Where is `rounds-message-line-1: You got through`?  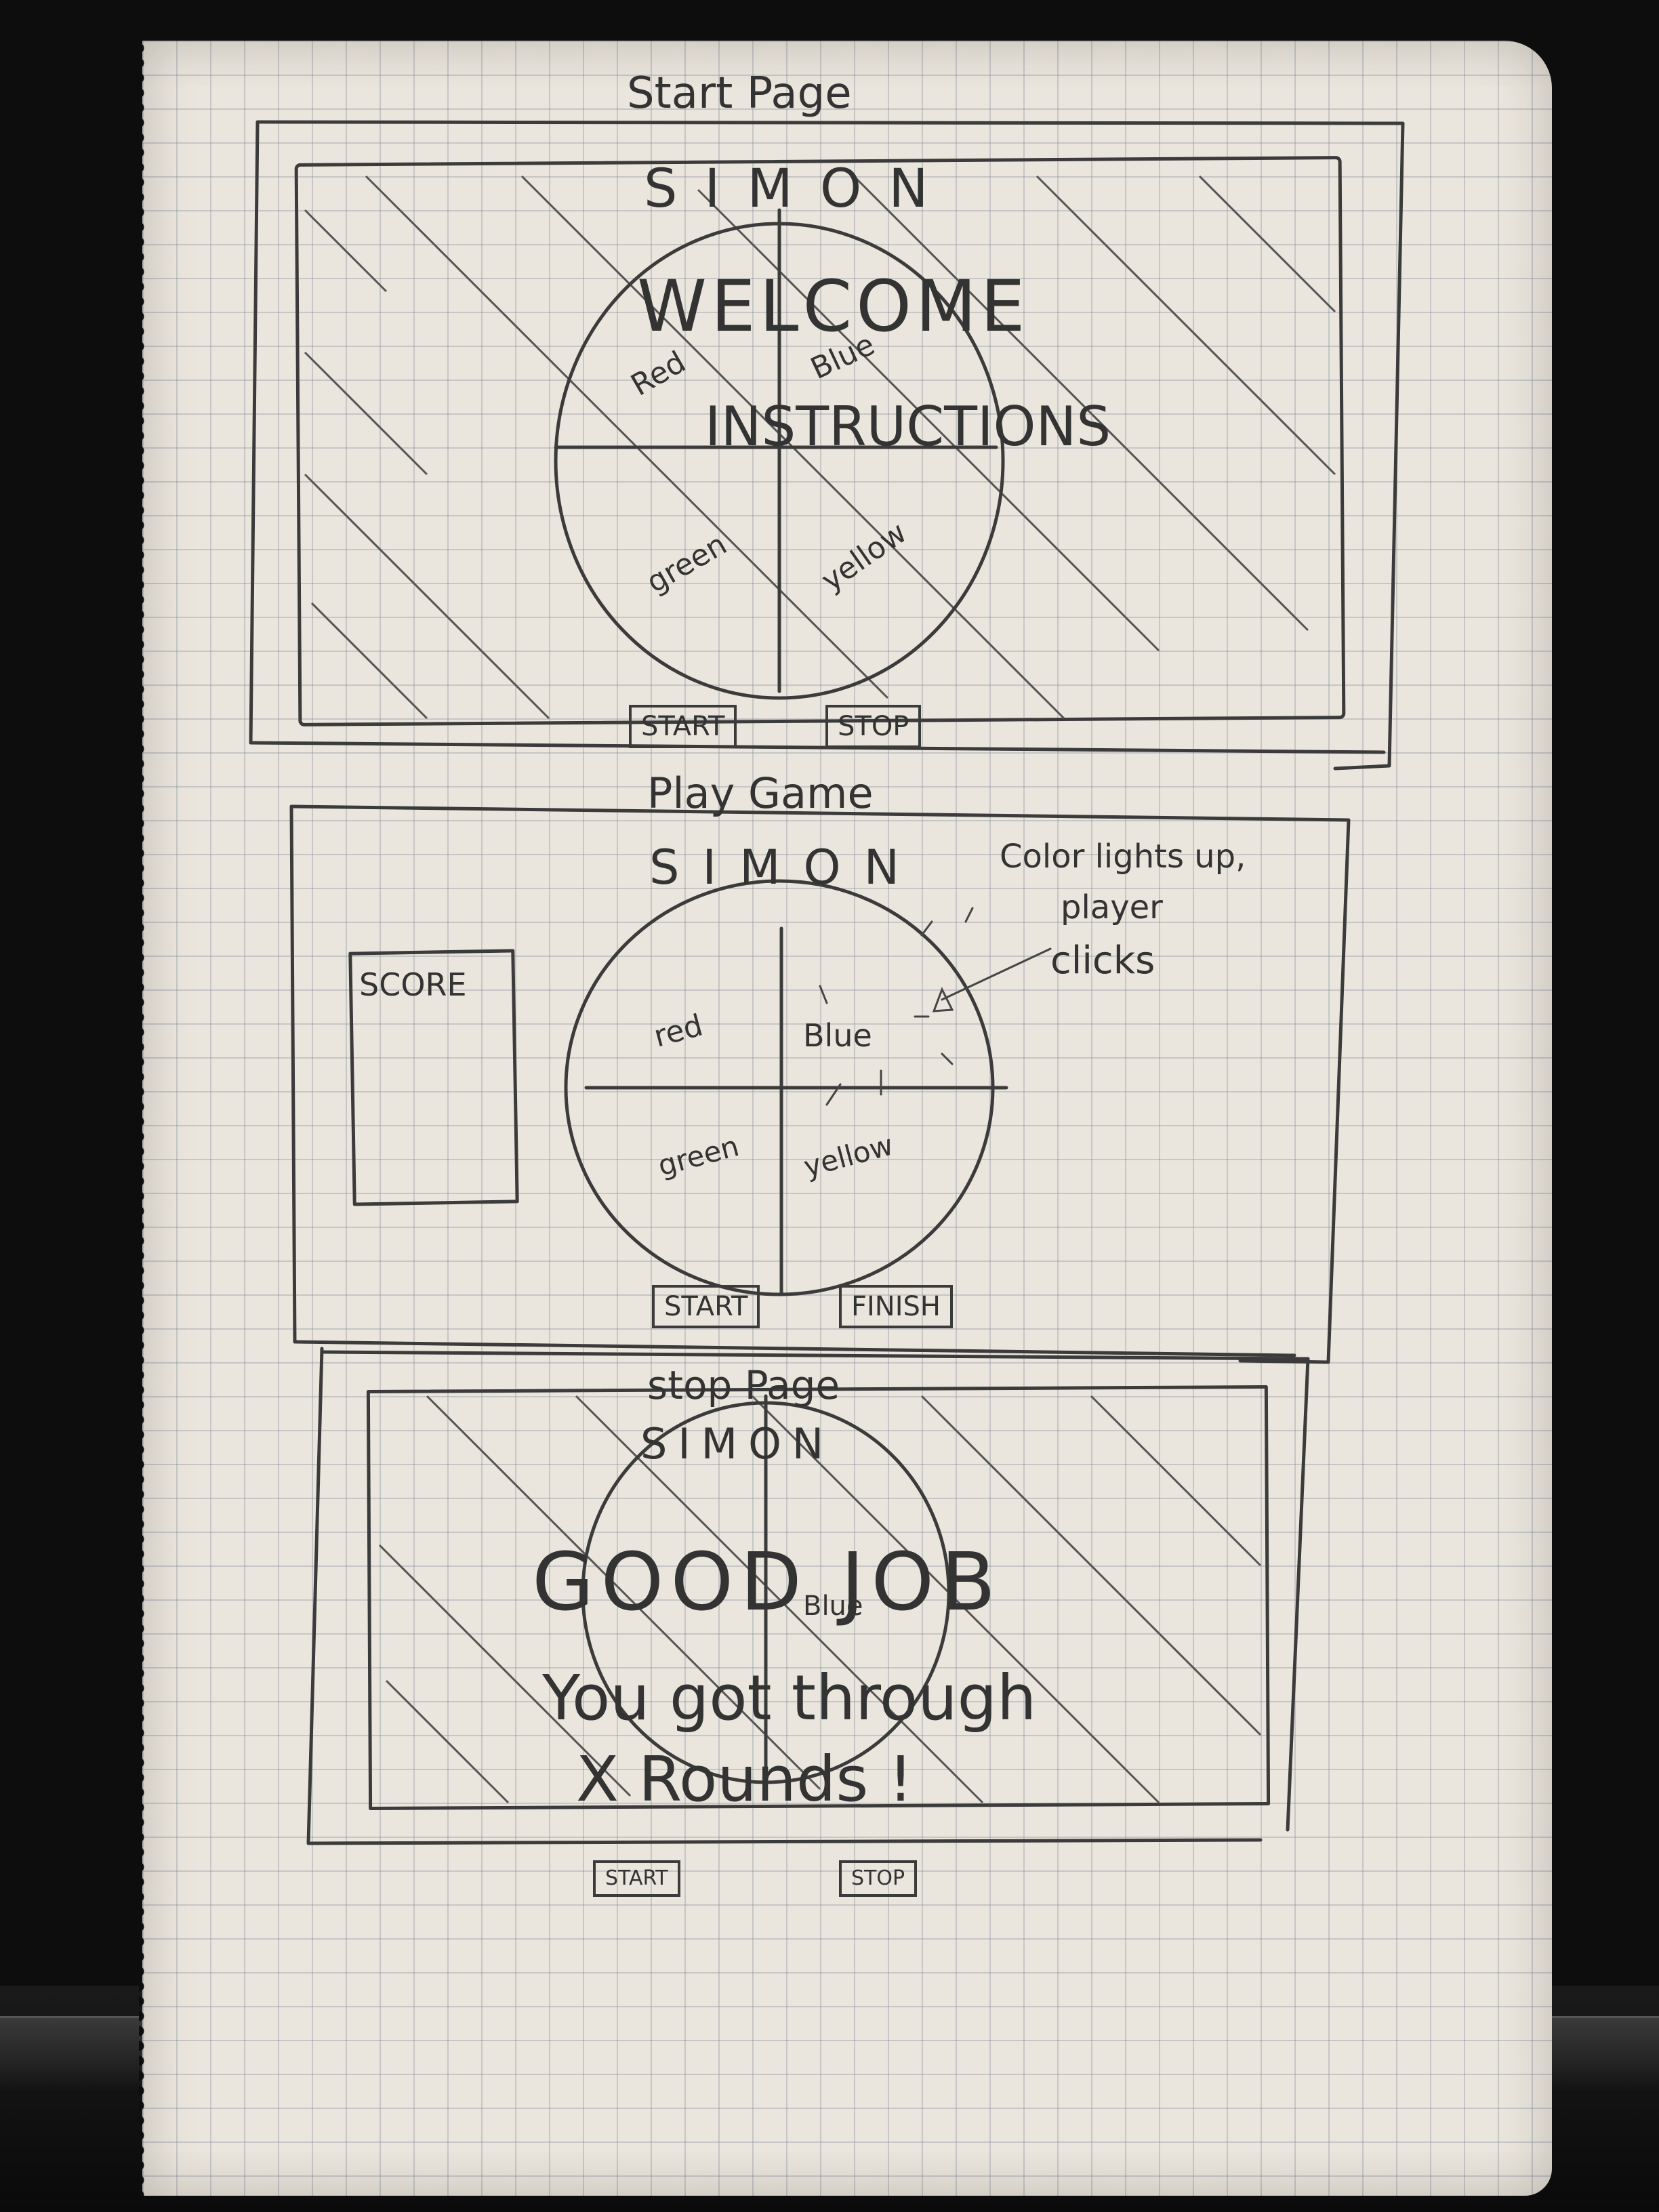 rounds-message-line-1: You got through is located at coordinates (790, 1698).